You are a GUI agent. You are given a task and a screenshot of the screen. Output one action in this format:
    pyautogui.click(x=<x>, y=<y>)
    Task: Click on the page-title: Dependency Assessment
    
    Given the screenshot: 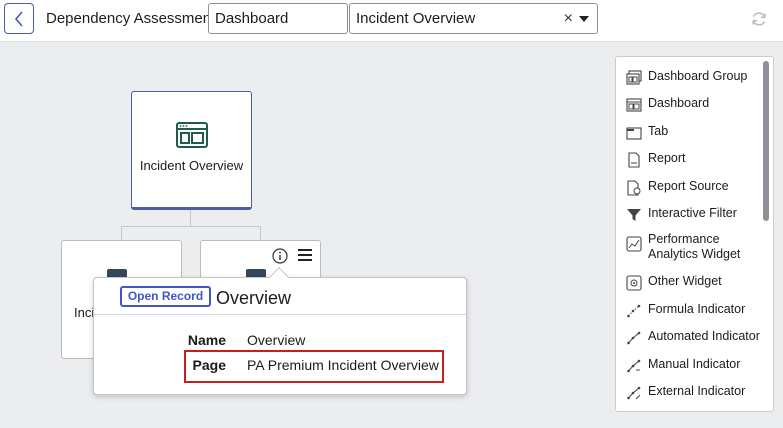 What is the action you would take?
    pyautogui.click(x=131, y=18)
    